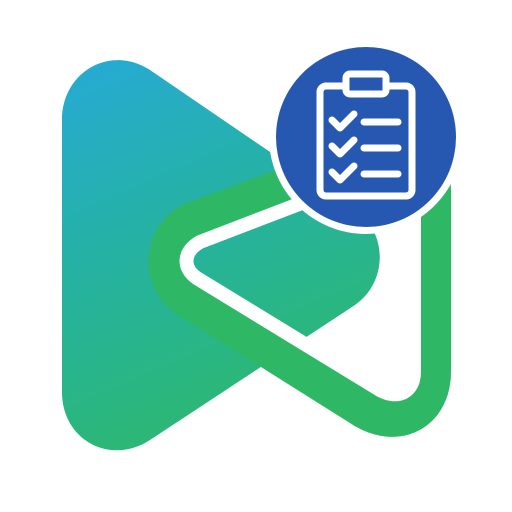 The image size is (512, 512). What do you see at coordinates (366, 137) in the screenshot?
I see `checklist-badge` at bounding box center [366, 137].